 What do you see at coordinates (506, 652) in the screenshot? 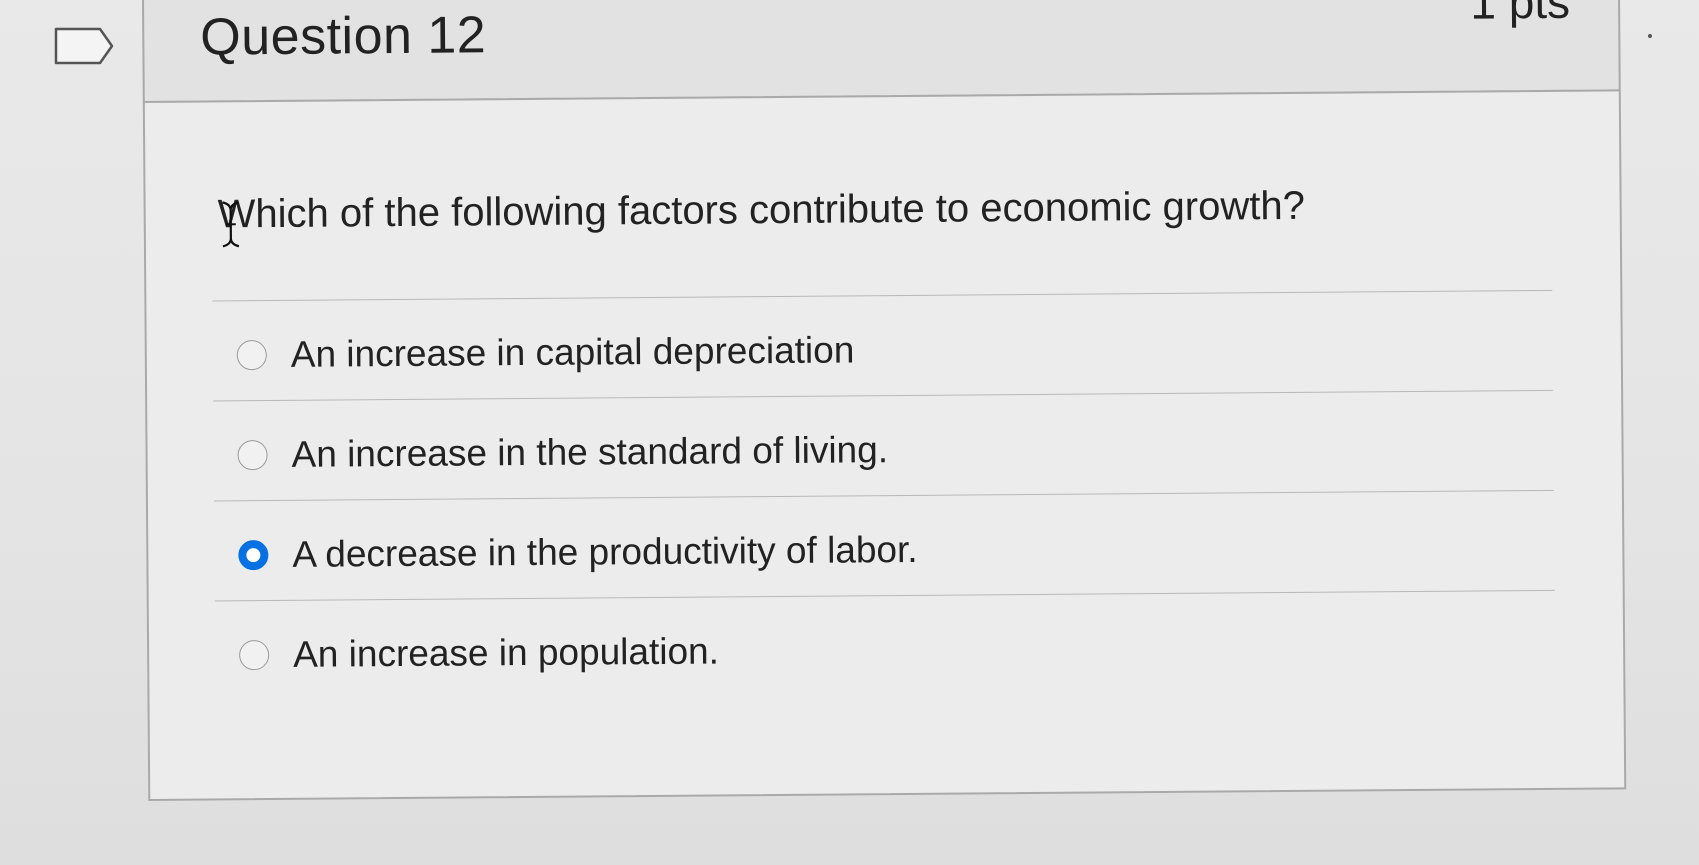
I see `answer-label: An increase in population.` at bounding box center [506, 652].